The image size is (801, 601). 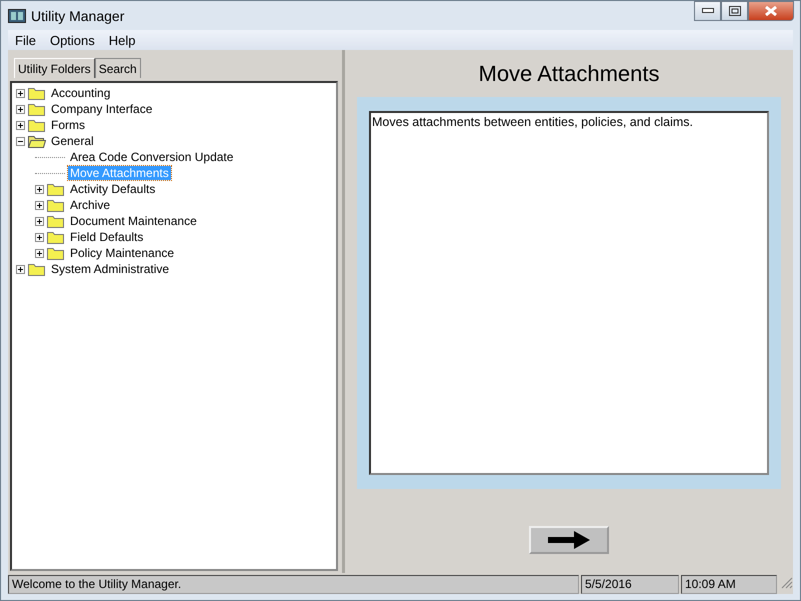 What do you see at coordinates (101, 109) in the screenshot?
I see `tree-item: Company Interface` at bounding box center [101, 109].